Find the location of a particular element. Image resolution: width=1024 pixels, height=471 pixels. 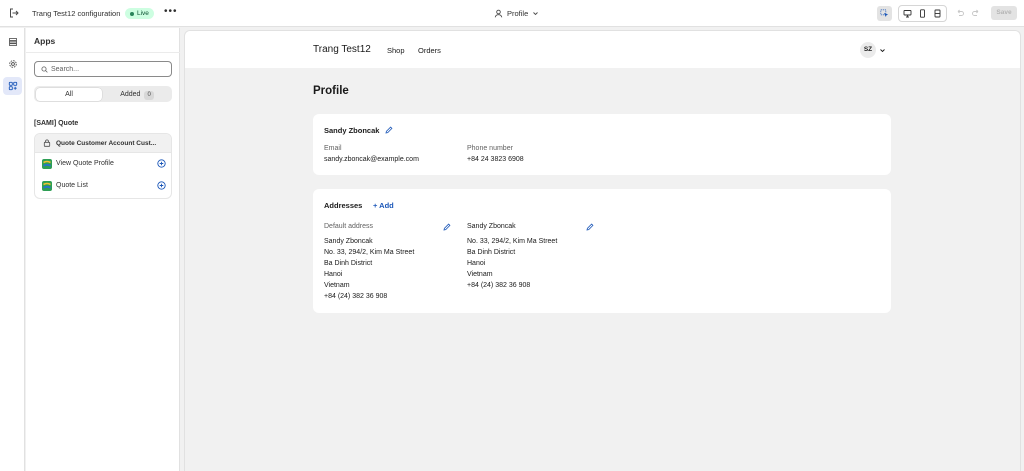

nav-link-orders: Orders is located at coordinates (429, 50).